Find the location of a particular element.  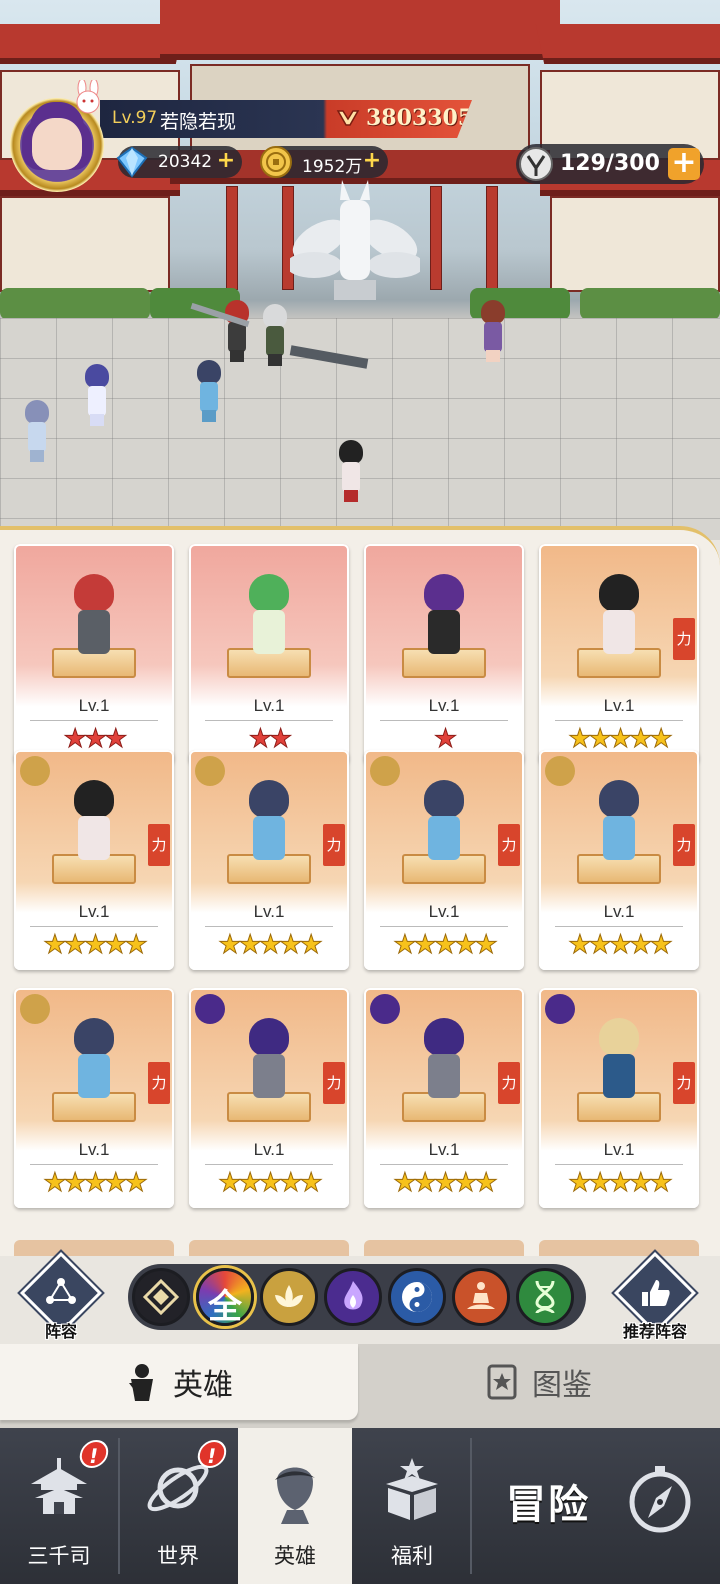

recommend-formation-label: 推荐阵容 is located at coordinates (654, 1331).